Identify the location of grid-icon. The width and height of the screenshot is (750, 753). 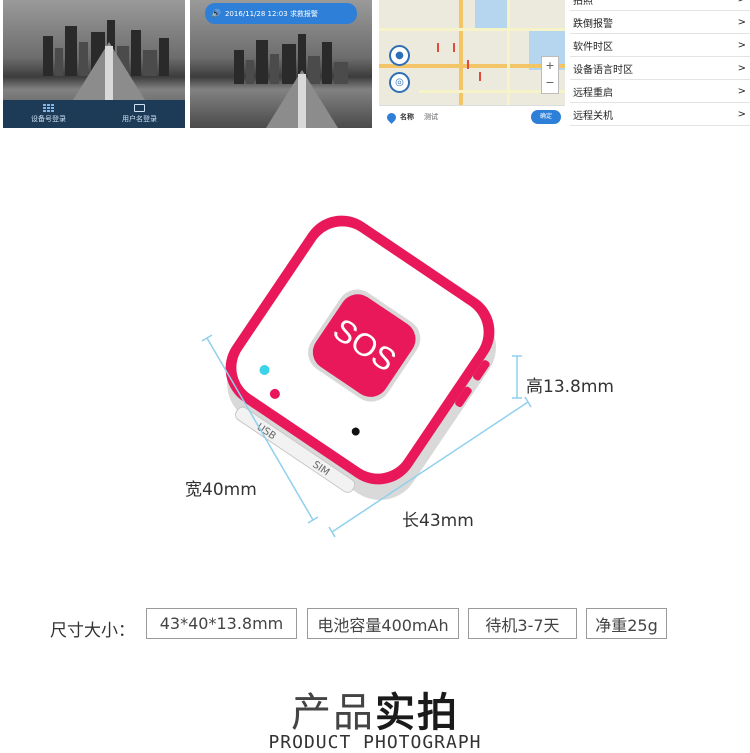
(48, 108).